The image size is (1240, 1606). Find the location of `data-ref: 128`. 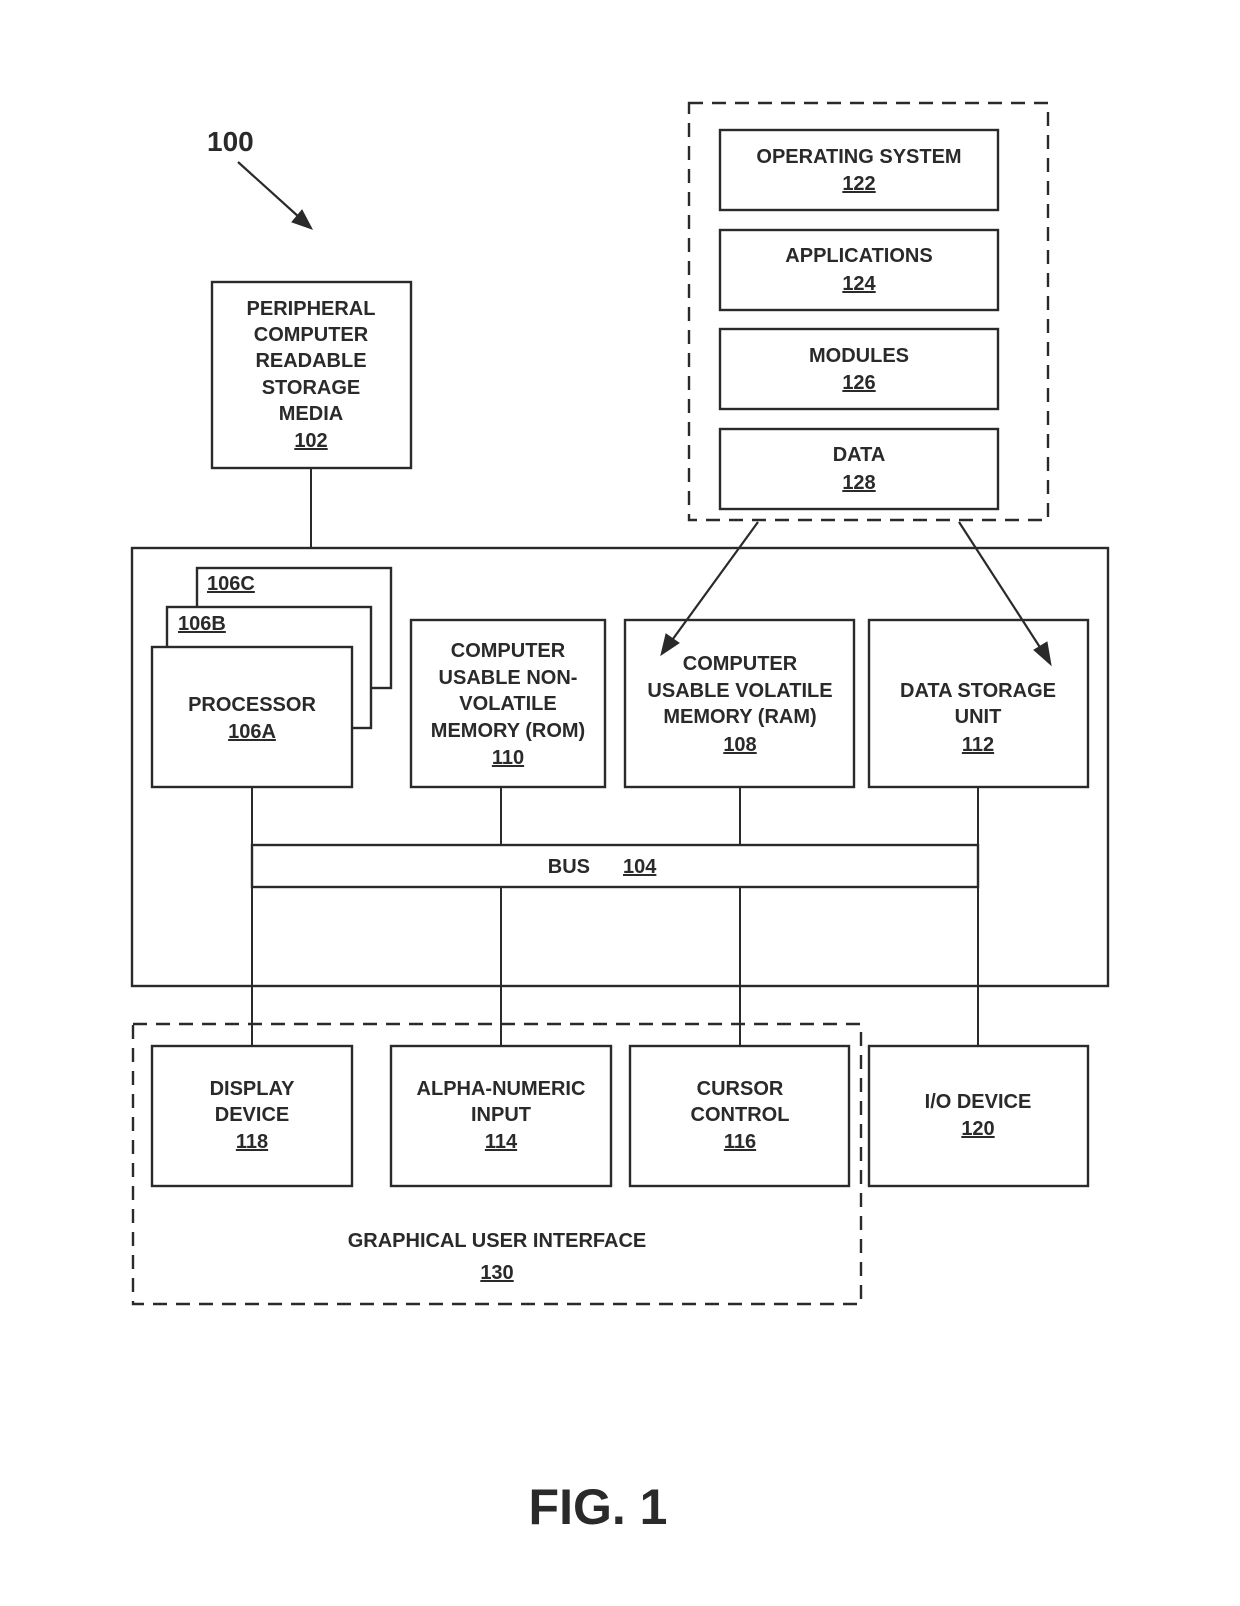

data-ref: 128 is located at coordinates (858, 483).